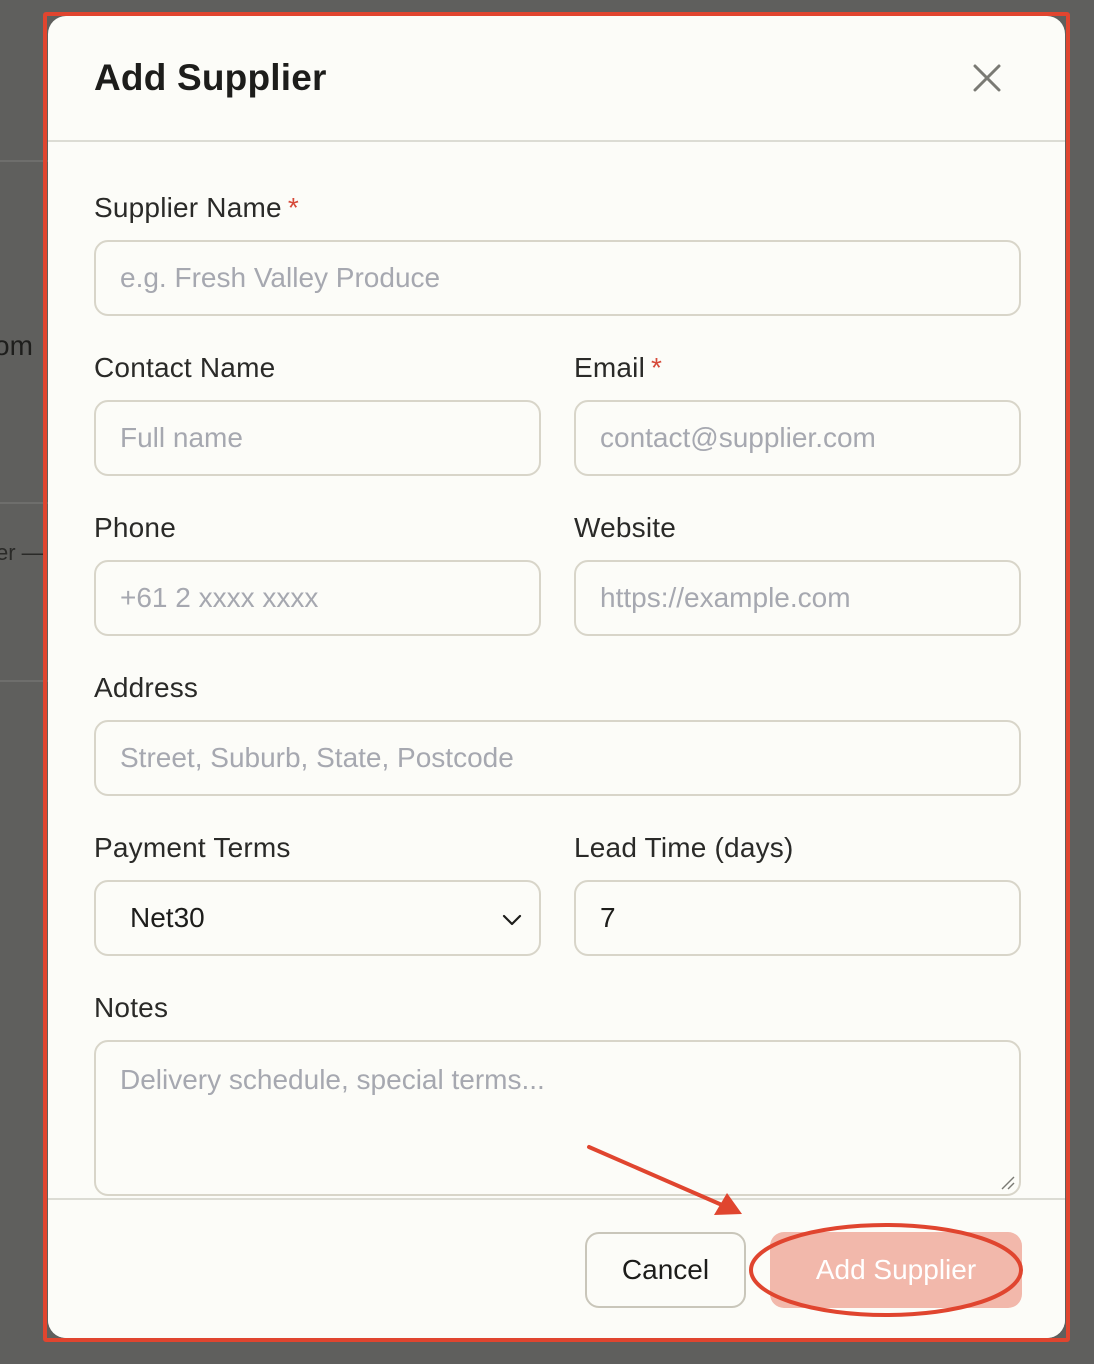  I want to click on email-label: Email *, so click(618, 368).